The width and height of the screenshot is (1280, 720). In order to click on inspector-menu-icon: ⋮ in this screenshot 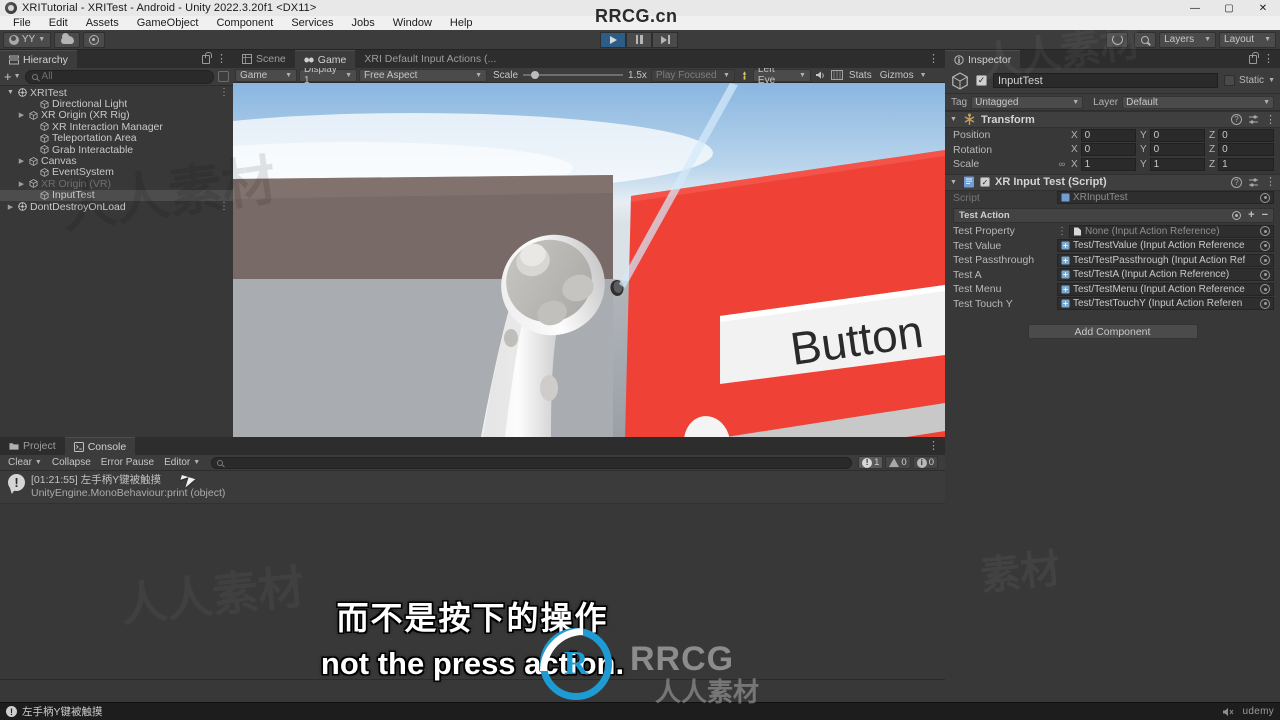, I will do `click(1268, 59)`.